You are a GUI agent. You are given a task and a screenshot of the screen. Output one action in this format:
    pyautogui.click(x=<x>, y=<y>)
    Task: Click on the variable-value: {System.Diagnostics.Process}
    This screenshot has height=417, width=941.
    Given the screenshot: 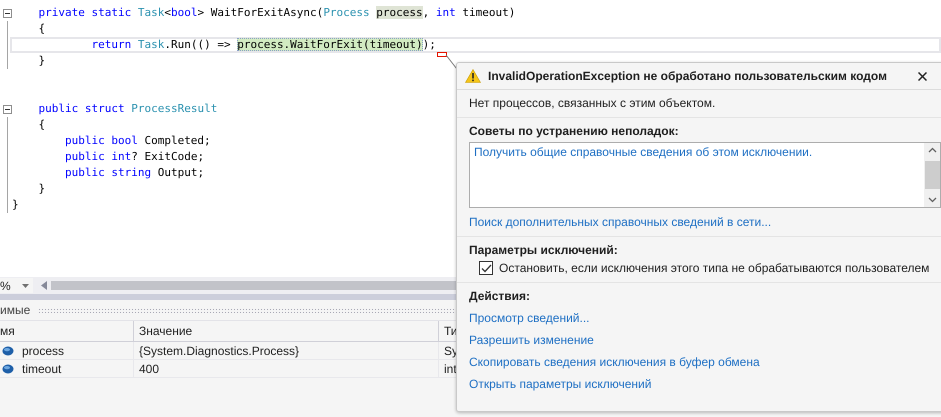 What is the action you would take?
    pyautogui.click(x=219, y=351)
    